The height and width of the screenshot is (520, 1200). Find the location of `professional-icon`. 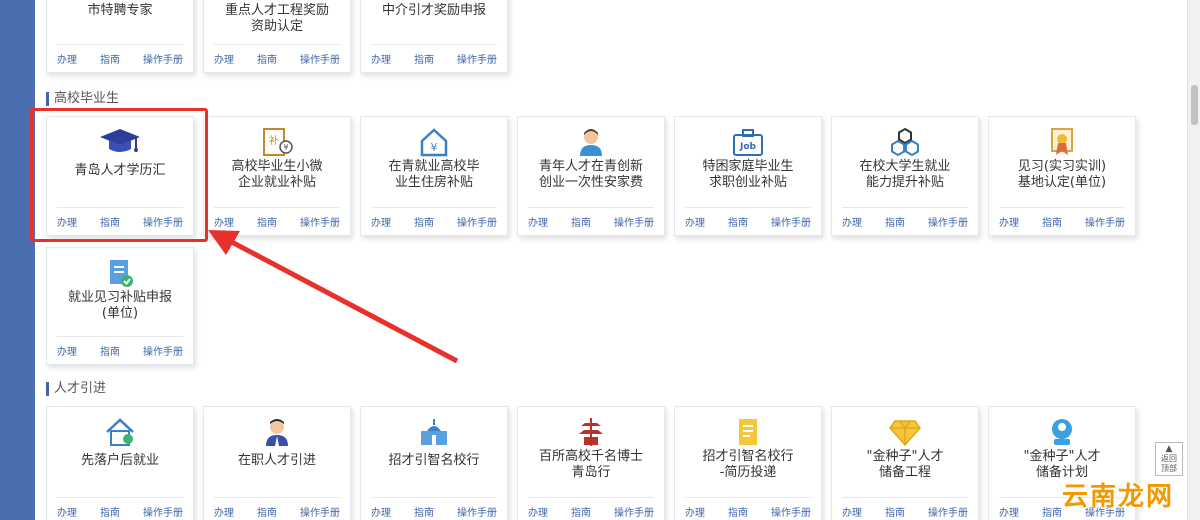

professional-icon is located at coordinates (277, 432).